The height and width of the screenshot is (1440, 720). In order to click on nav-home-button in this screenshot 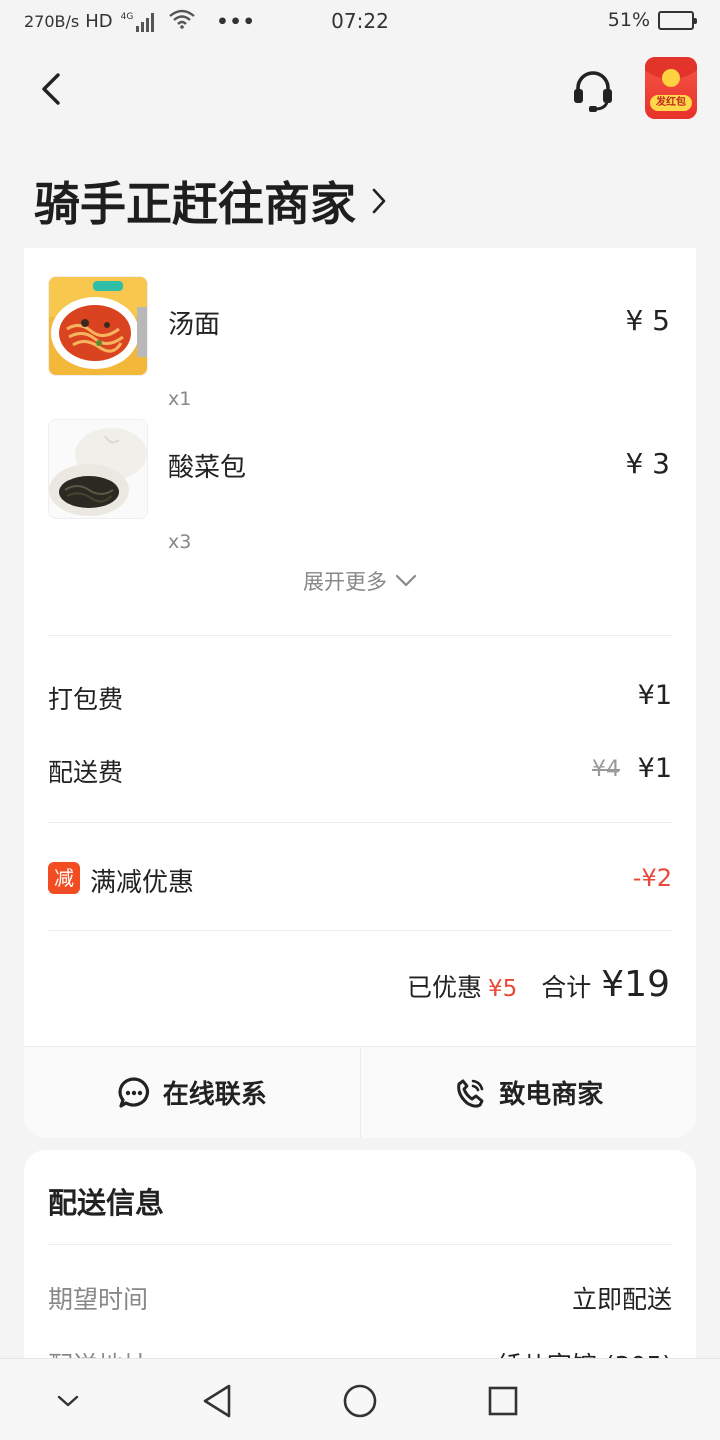, I will do `click(360, 1401)`.